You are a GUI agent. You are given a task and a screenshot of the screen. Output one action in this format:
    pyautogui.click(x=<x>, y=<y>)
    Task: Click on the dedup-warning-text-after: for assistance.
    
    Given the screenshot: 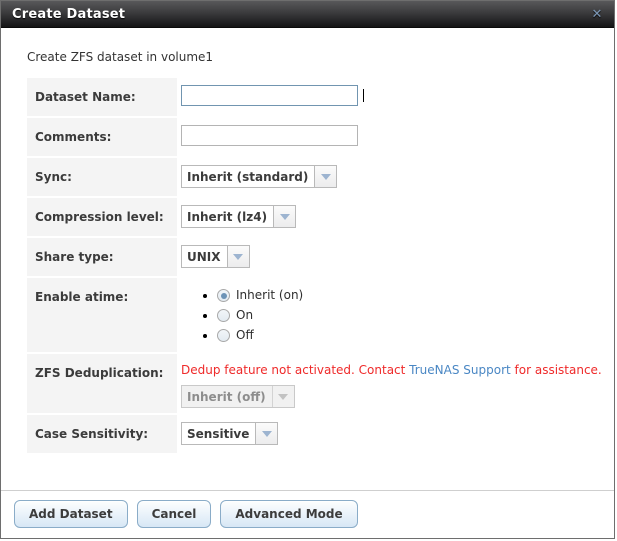 What is the action you would take?
    pyautogui.click(x=556, y=370)
    